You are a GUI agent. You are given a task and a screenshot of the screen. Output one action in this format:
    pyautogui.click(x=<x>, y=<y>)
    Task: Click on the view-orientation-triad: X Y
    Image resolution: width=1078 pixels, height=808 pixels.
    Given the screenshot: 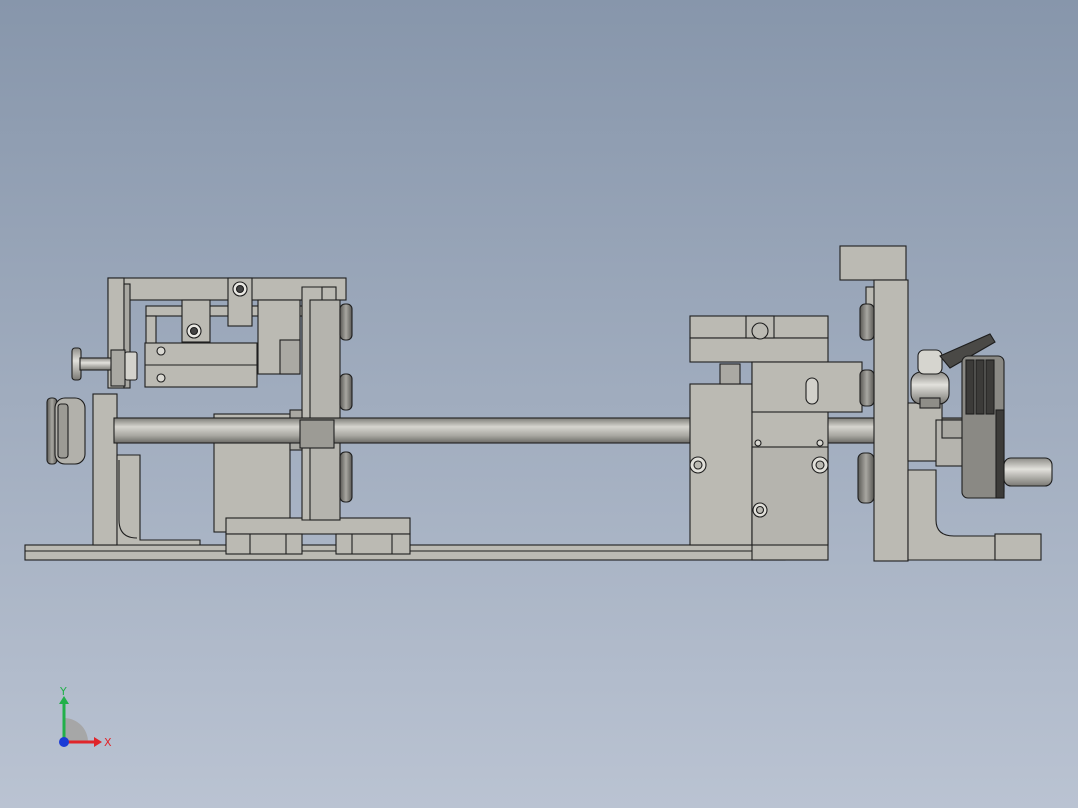 What is the action you would take?
    pyautogui.click(x=84, y=722)
    